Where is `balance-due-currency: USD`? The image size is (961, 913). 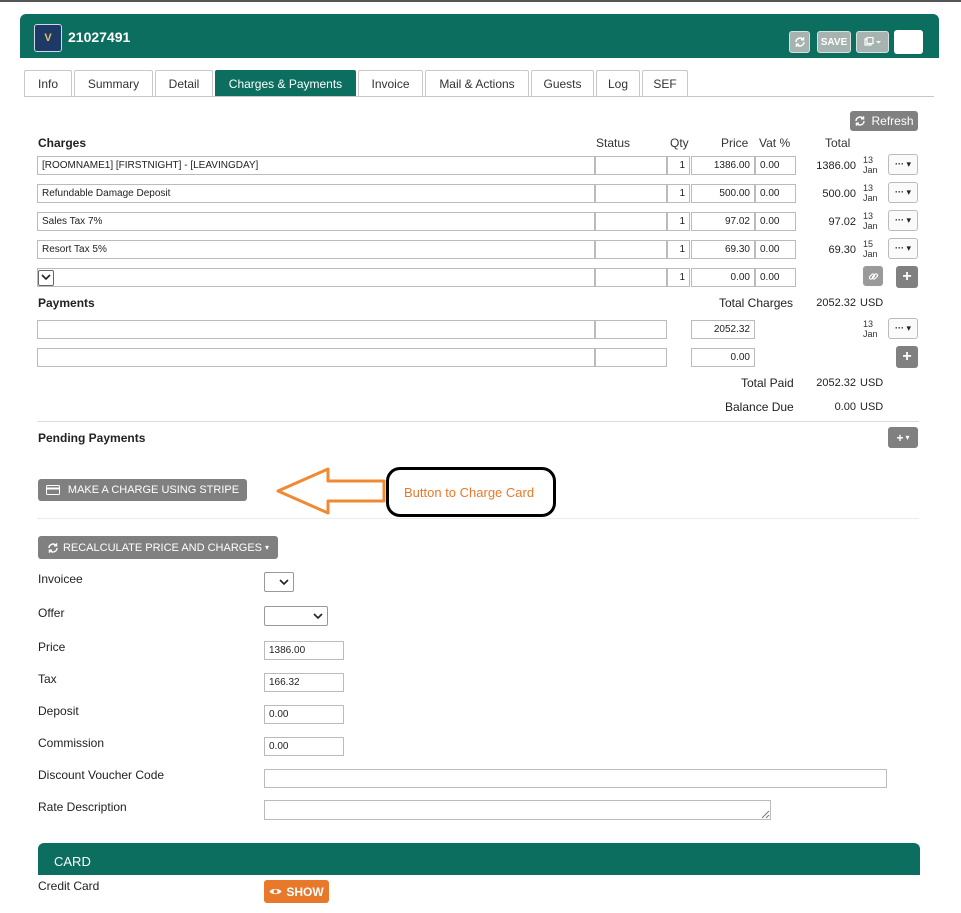 balance-due-currency: USD is located at coordinates (872, 407).